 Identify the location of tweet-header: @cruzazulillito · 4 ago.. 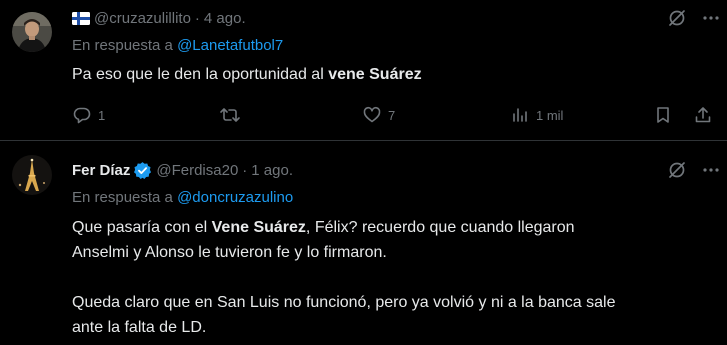
(159, 18).